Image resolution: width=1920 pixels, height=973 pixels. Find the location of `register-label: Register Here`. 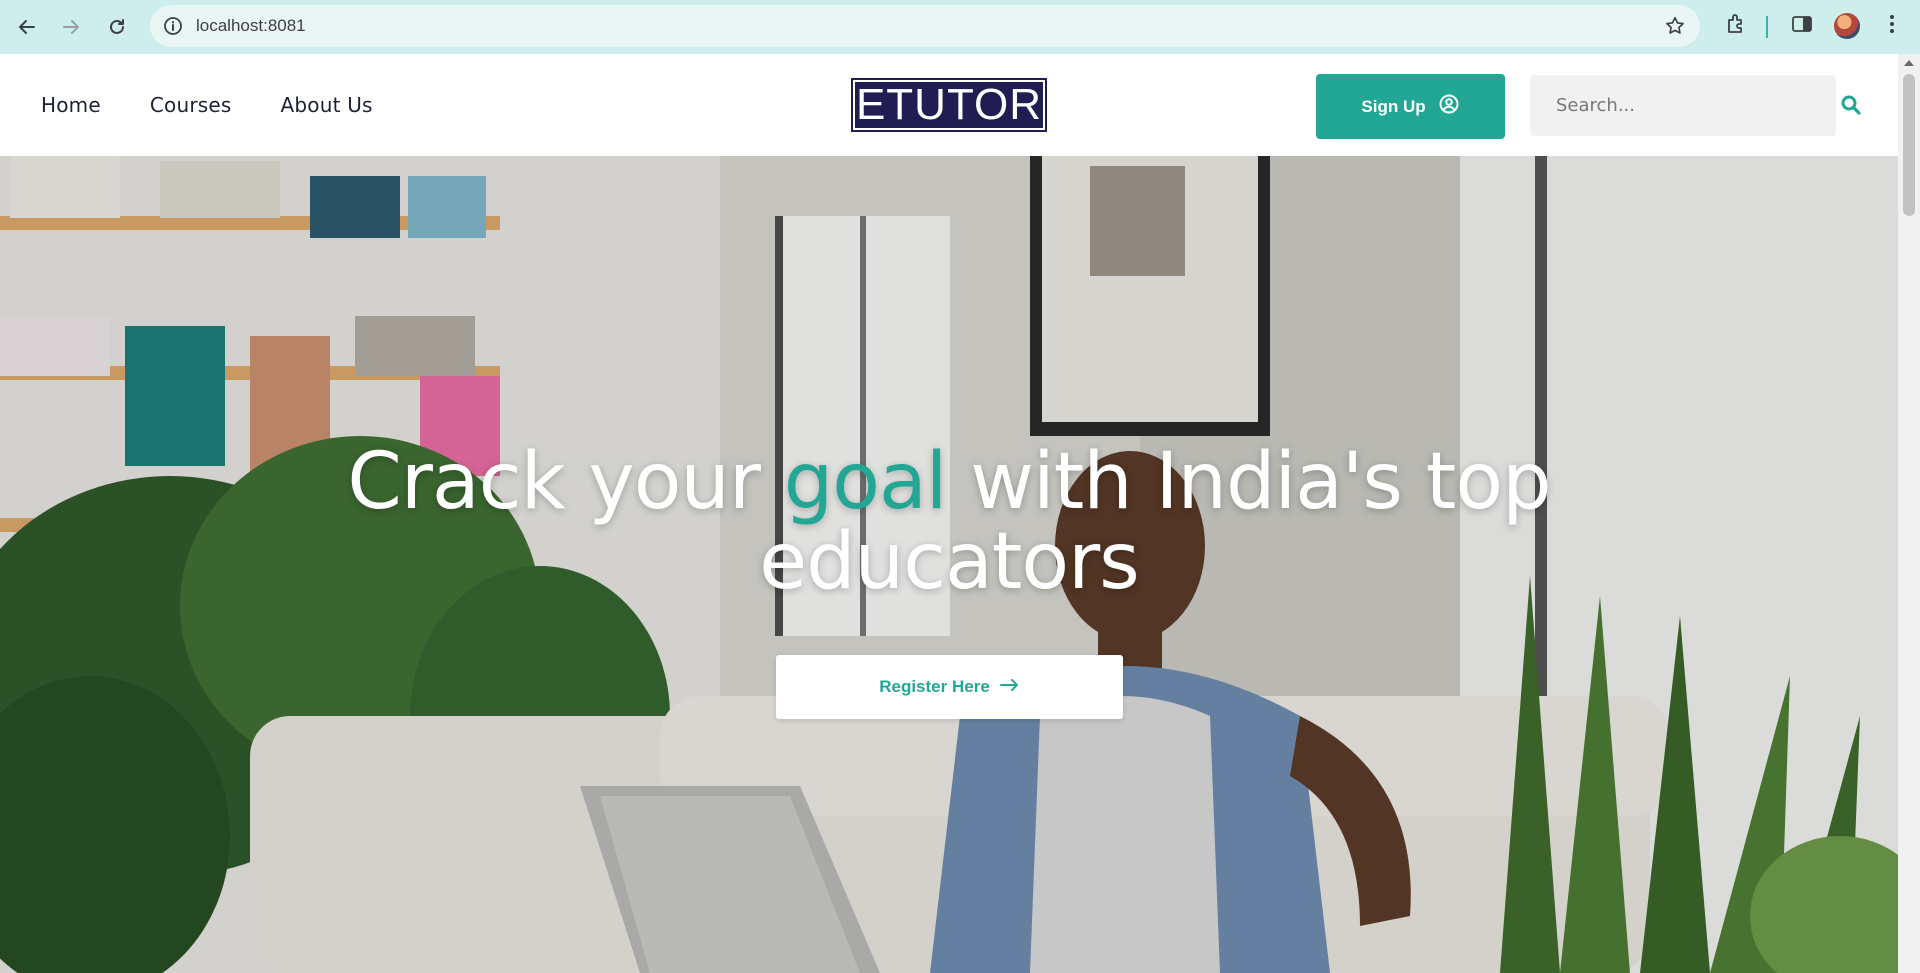

register-label: Register Here is located at coordinates (934, 686).